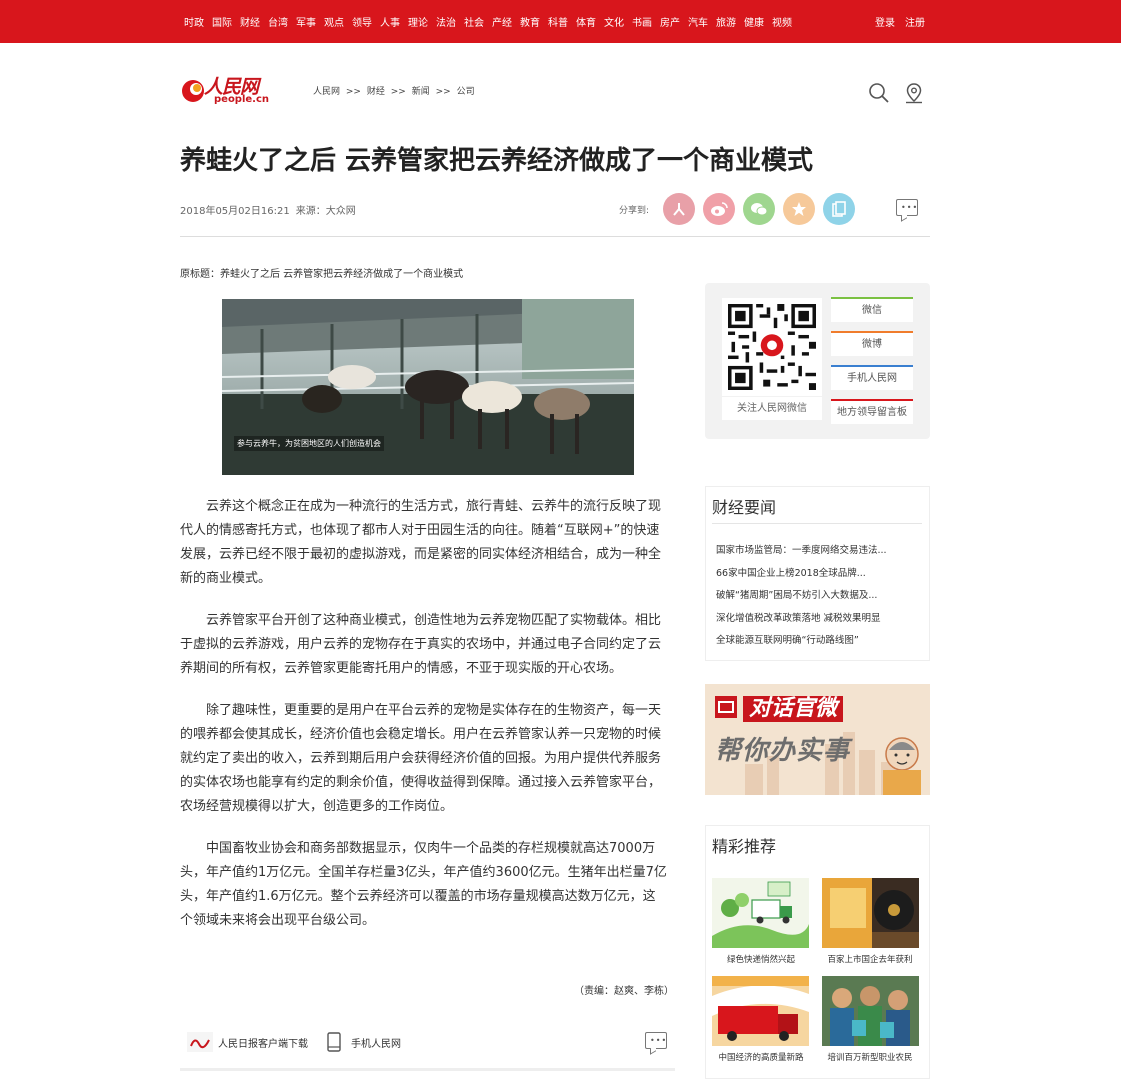 This screenshot has height=1080, width=1121. What do you see at coordinates (870, 1057) in the screenshot?
I see `recommendation-caption: 培训百万新型职业农民` at bounding box center [870, 1057].